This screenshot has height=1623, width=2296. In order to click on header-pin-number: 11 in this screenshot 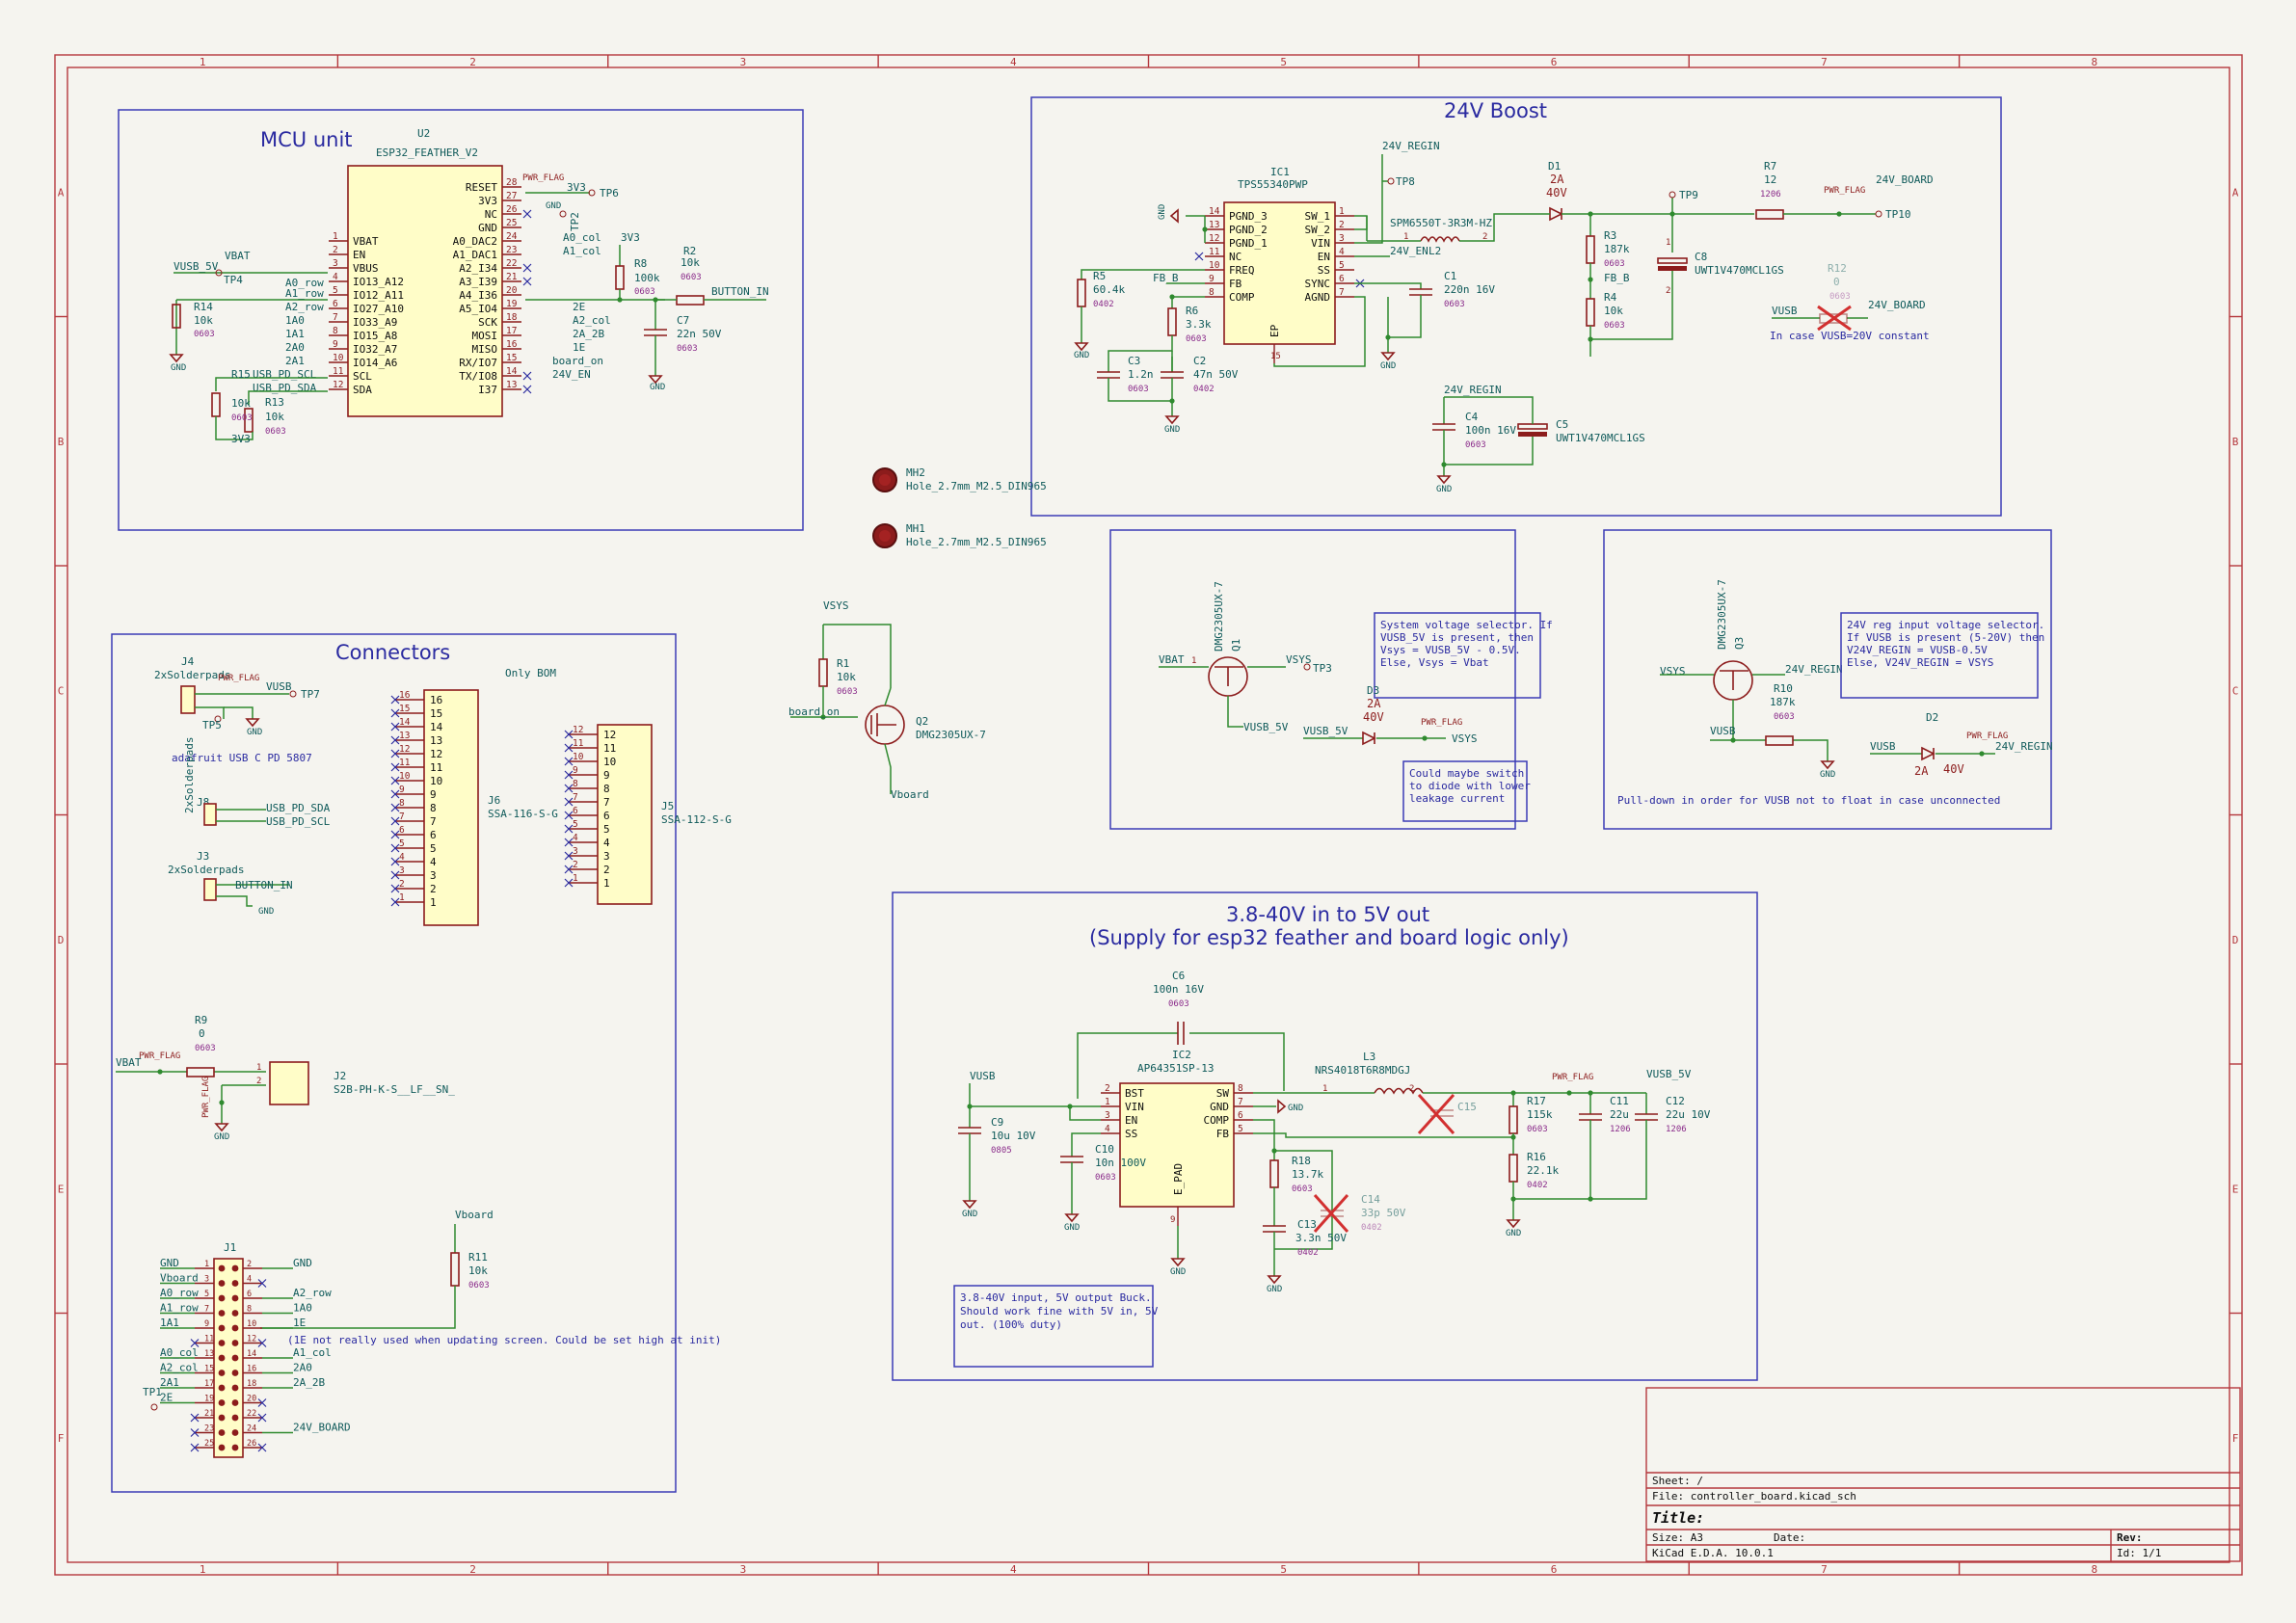, I will do `click(405, 763)`.